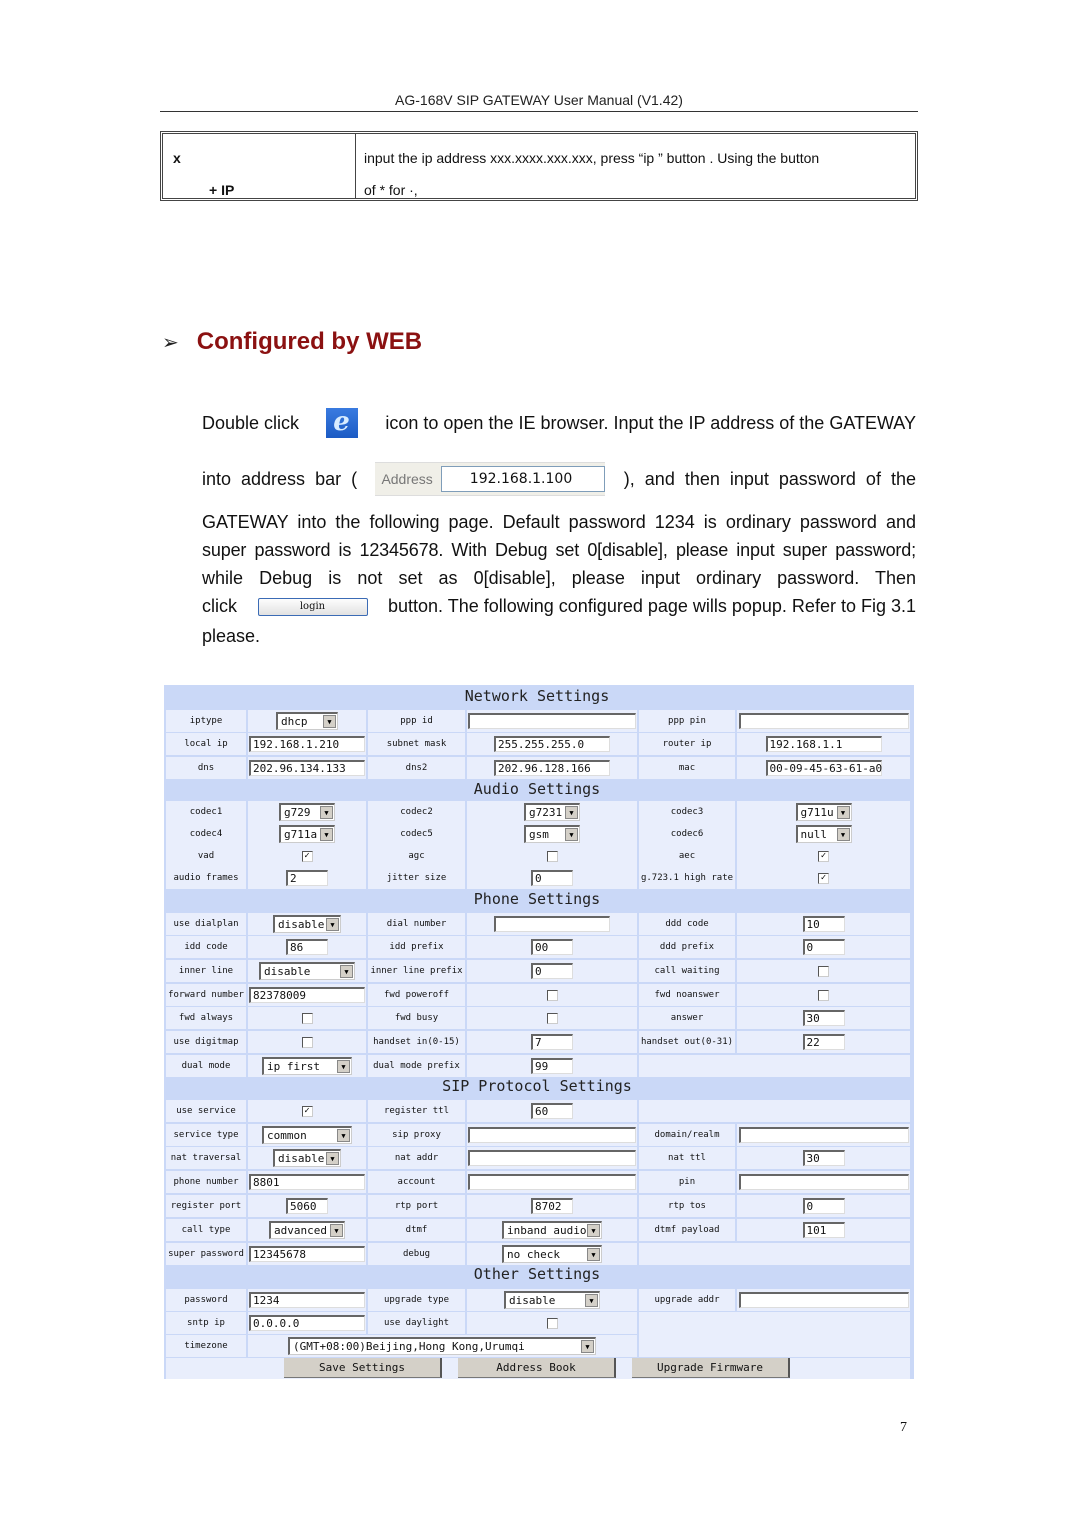 The height and width of the screenshot is (1528, 1080). What do you see at coordinates (552, 721) in the screenshot?
I see `ppp-id-input` at bounding box center [552, 721].